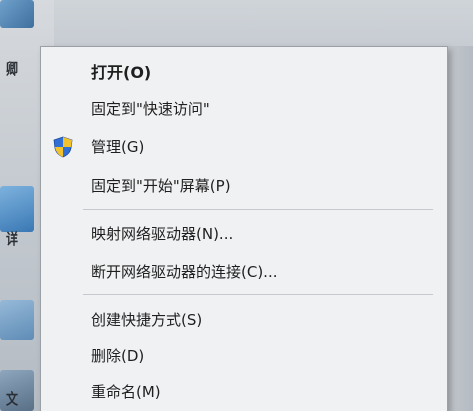 The width and height of the screenshot is (473, 411). I want to click on menu-item-label: 删除(D), so click(118, 355).